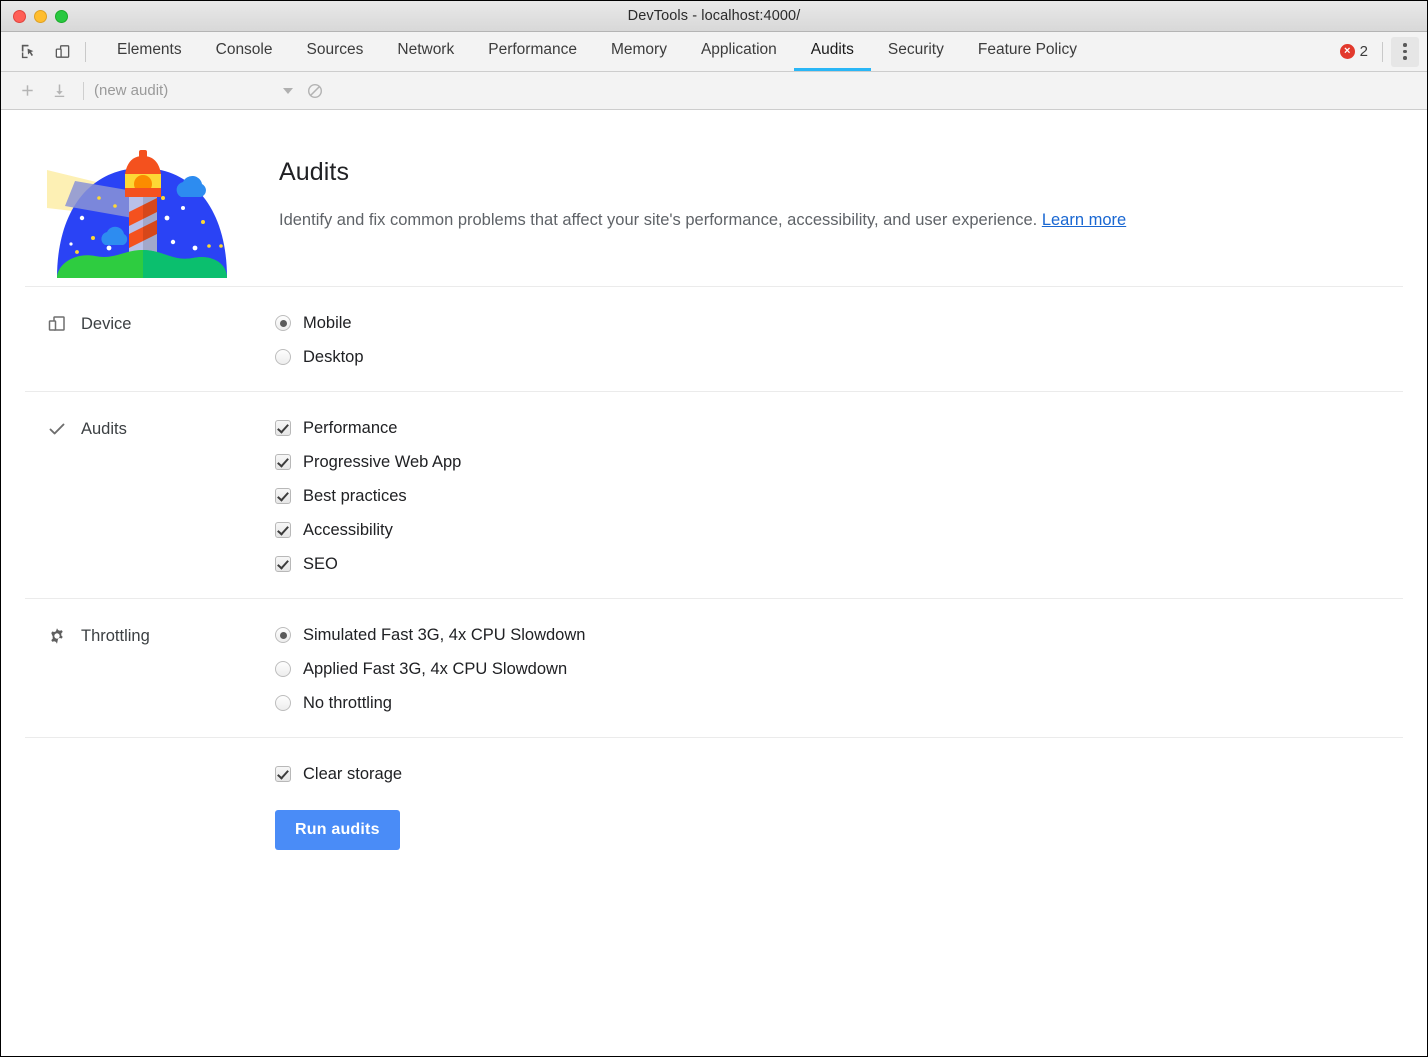  I want to click on page-title: Audits, so click(314, 172).